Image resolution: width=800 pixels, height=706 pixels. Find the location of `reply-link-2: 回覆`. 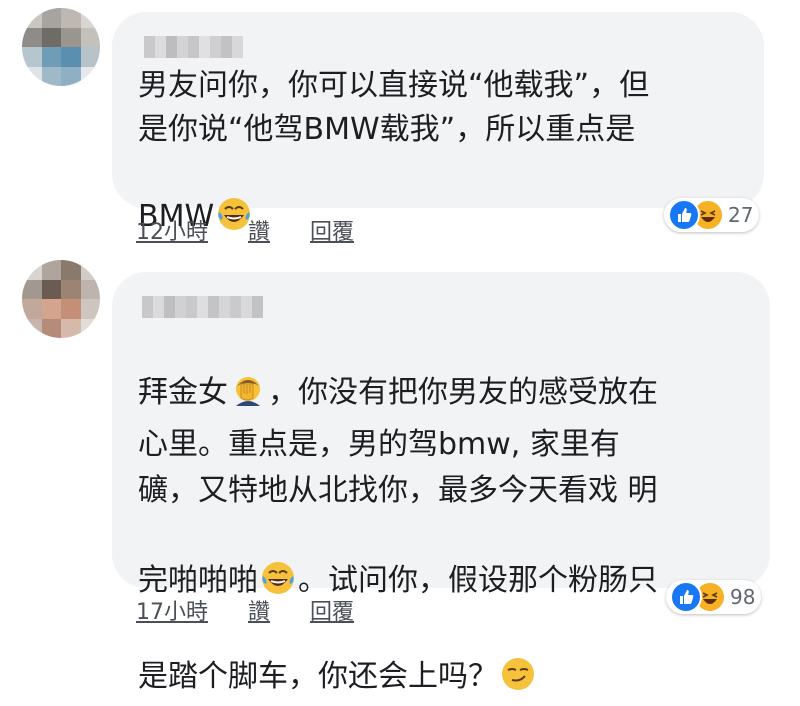

reply-link-2: 回覆 is located at coordinates (332, 610).